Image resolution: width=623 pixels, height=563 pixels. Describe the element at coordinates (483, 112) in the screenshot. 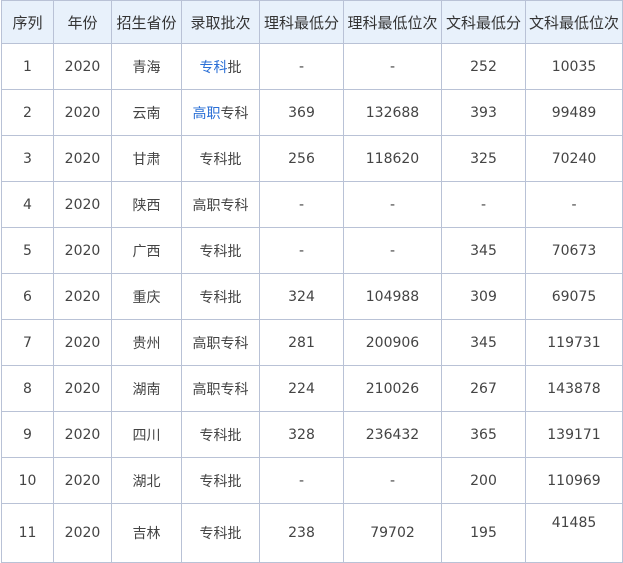

I see `cell-arts-score: 393` at that location.